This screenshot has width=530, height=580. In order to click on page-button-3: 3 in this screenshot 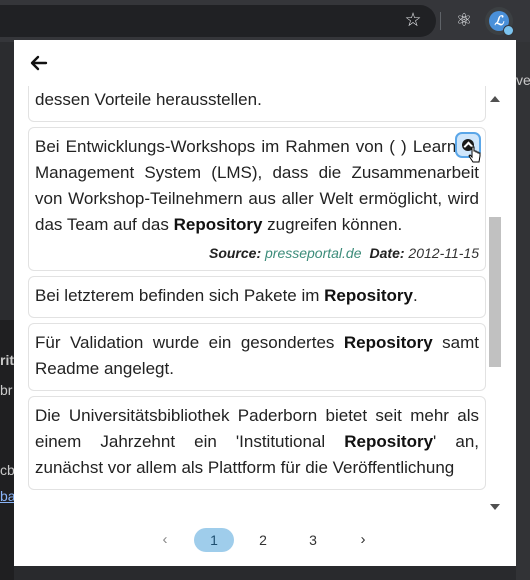, I will do `click(313, 540)`.